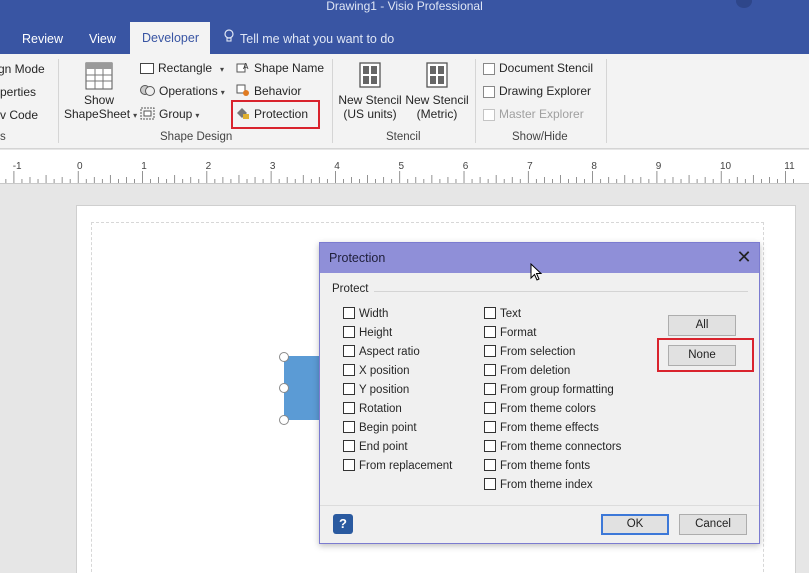  Describe the element at coordinates (370, 91) in the screenshot. I see `new-stencil-us-button: New Stencil (US units)` at that location.